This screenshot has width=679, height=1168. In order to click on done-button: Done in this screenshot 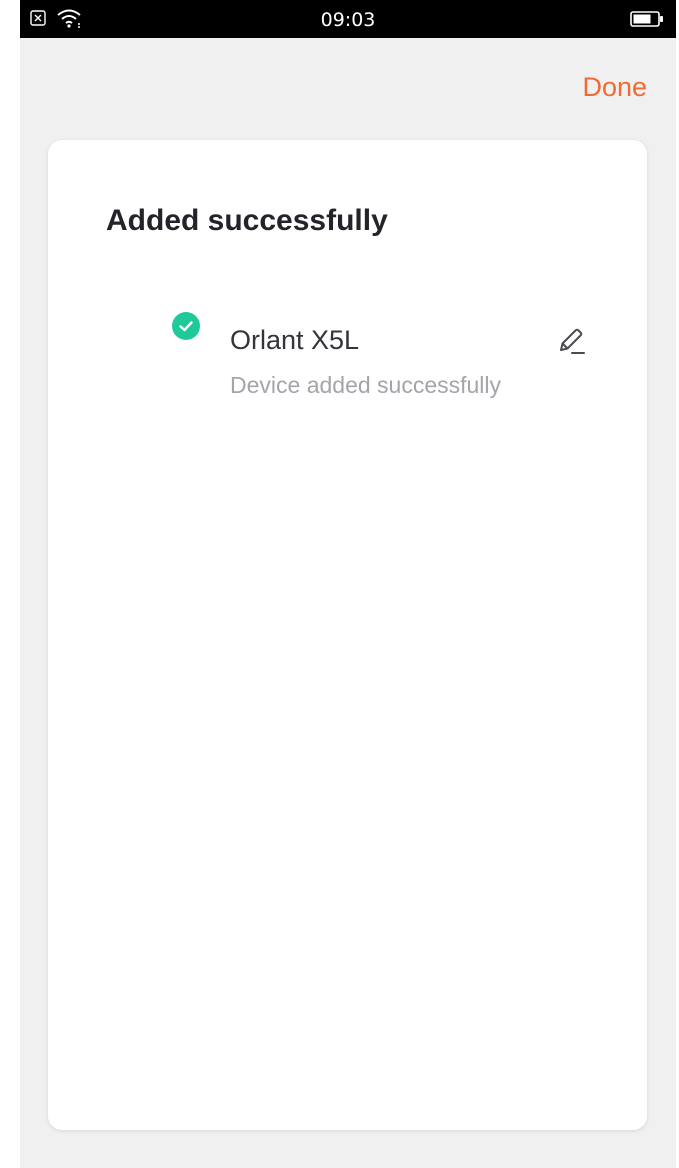, I will do `click(614, 87)`.